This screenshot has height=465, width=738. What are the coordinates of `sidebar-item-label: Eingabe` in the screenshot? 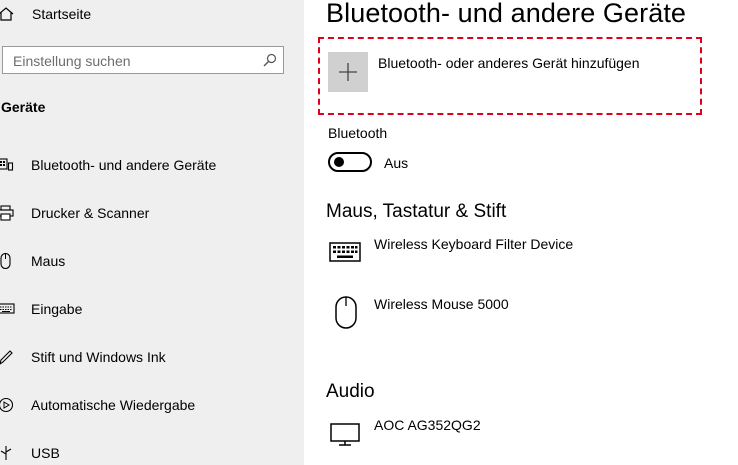 It's located at (57, 309).